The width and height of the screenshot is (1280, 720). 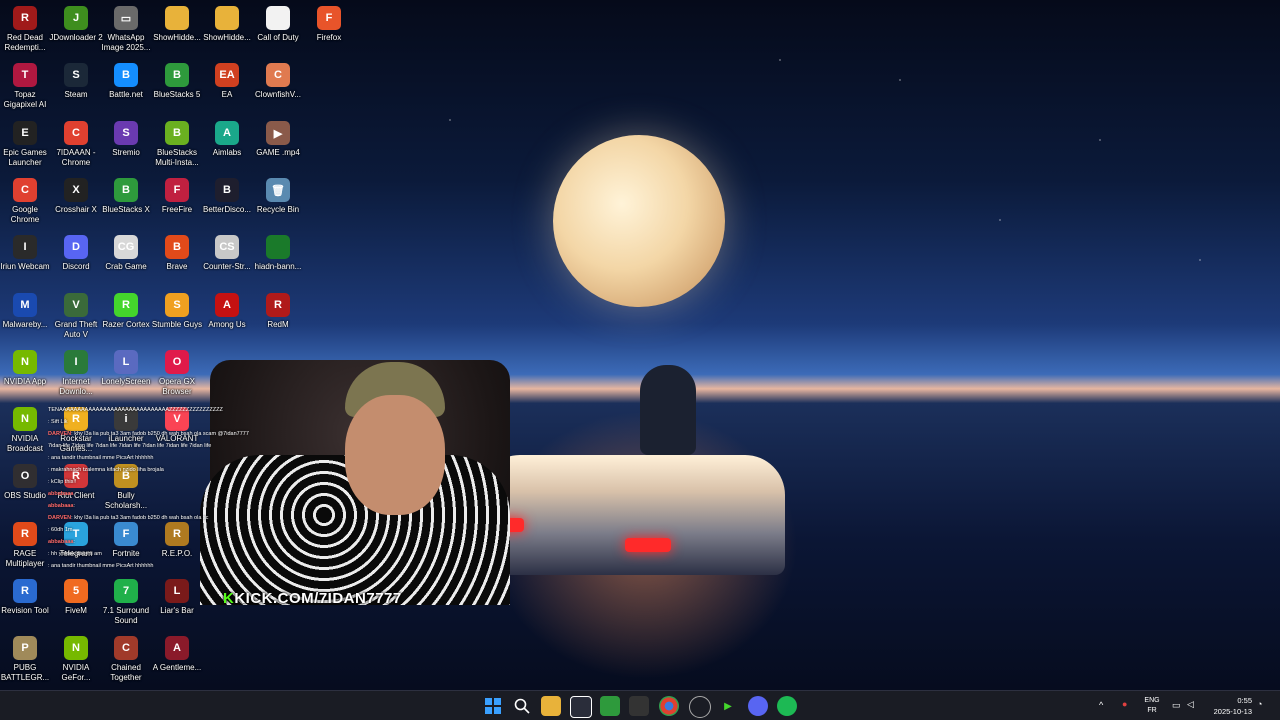 What do you see at coordinates (126, 657) in the screenshot?
I see `desktop-icon: C Chained Together` at bounding box center [126, 657].